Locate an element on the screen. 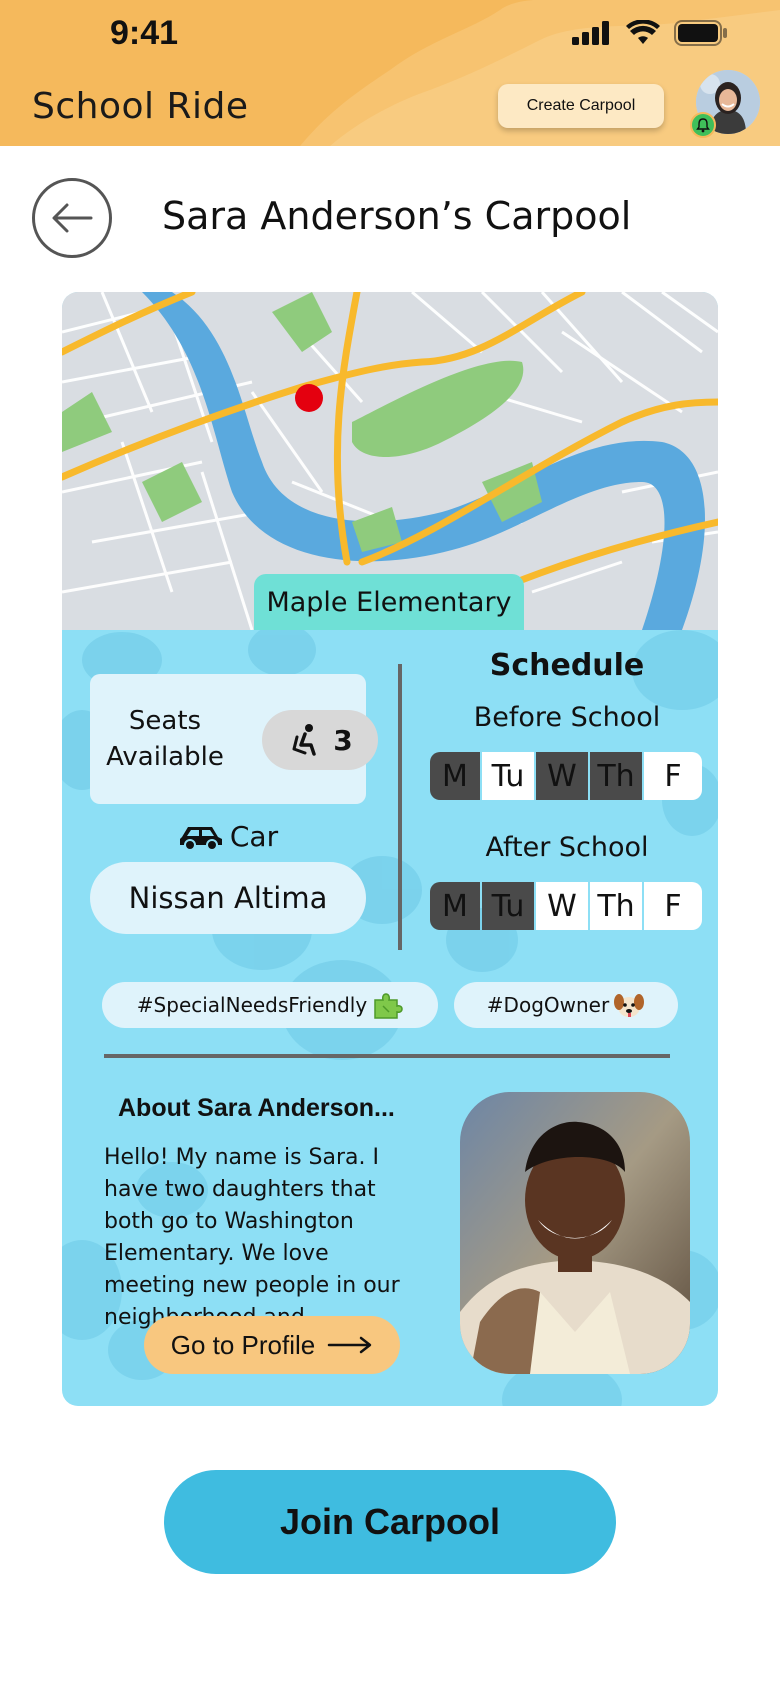 The image size is (780, 1688). wifi-icon is located at coordinates (643, 32).